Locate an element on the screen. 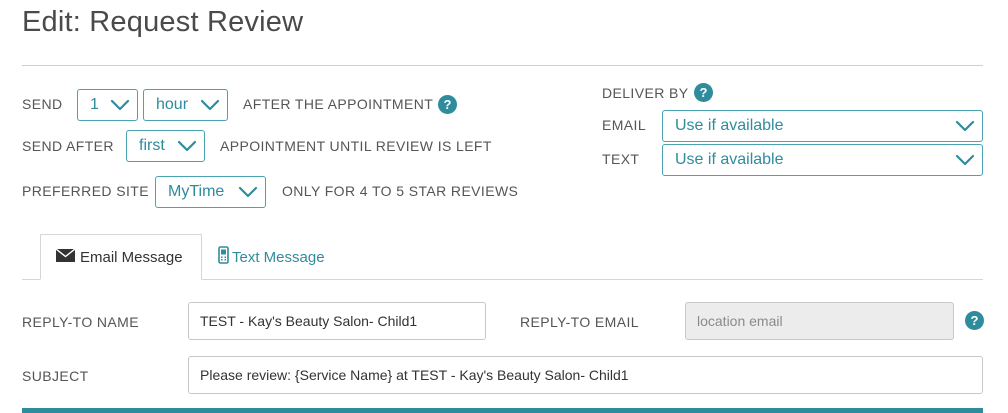 The width and height of the screenshot is (1008, 413). editor-top-border is located at coordinates (502, 410).